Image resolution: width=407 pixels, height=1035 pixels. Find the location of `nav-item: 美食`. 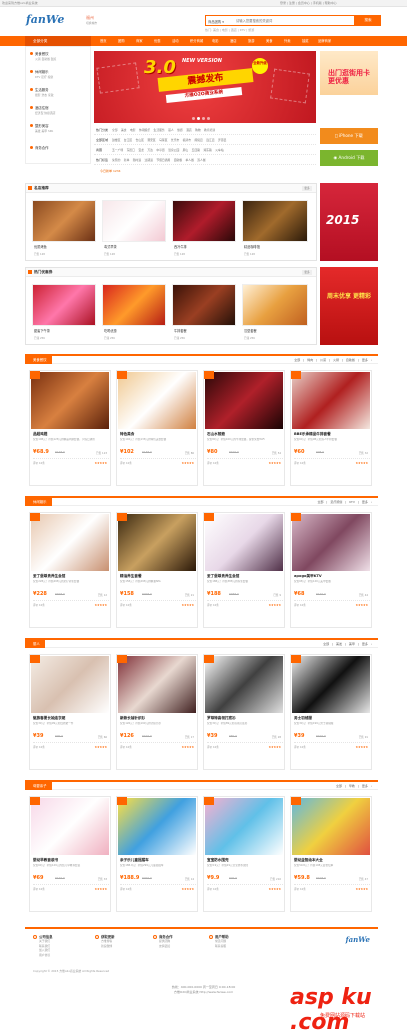

nav-item: 美食 is located at coordinates (269, 41).